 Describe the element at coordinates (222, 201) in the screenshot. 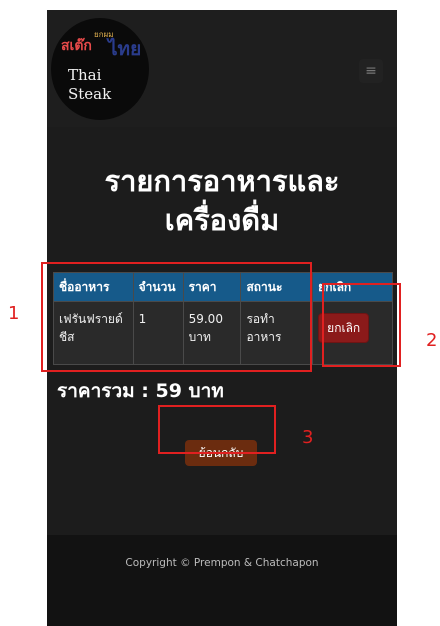

I see `page-title: รายการอาหารและ เครื่องดื่ม` at that location.